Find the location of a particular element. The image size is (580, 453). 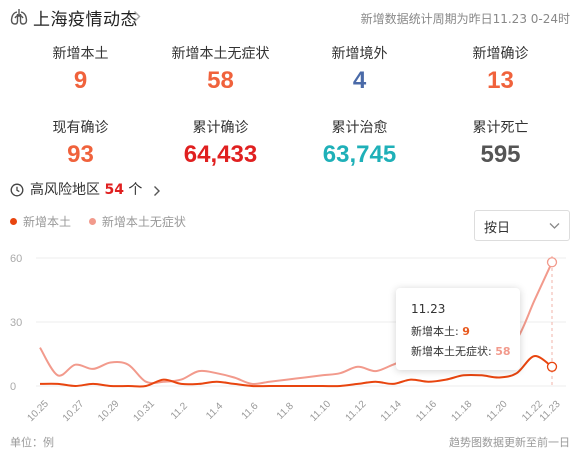

unit-note: 单位：例 is located at coordinates (32, 442).